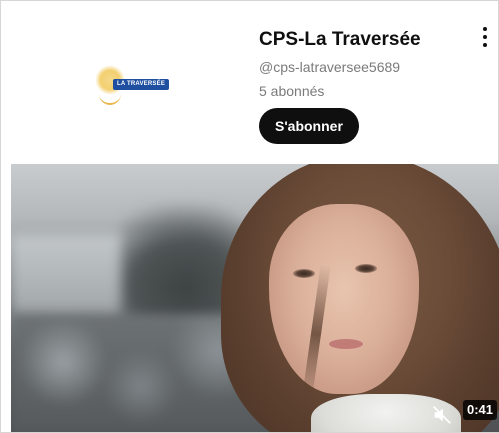  What do you see at coordinates (144, 94) in the screenshot?
I see `logo-tagline-graphic` at bounding box center [144, 94].